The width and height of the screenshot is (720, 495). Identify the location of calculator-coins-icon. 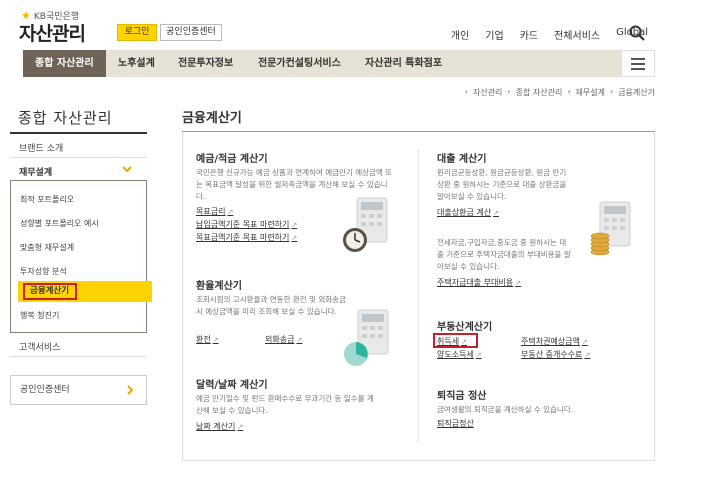
(610, 228).